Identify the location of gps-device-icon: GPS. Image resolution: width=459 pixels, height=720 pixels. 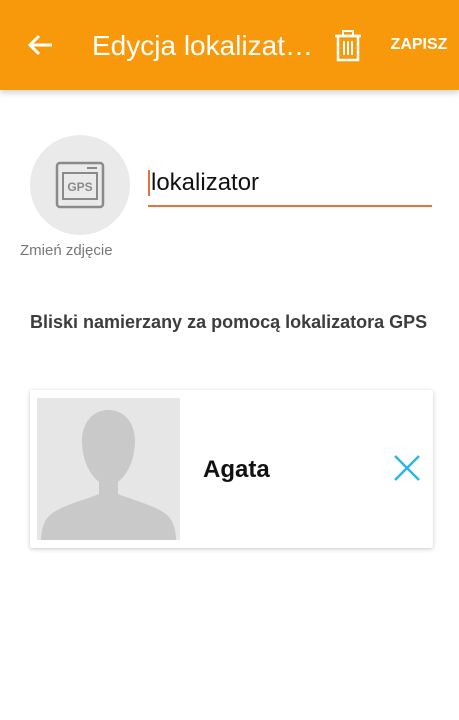
(80, 185).